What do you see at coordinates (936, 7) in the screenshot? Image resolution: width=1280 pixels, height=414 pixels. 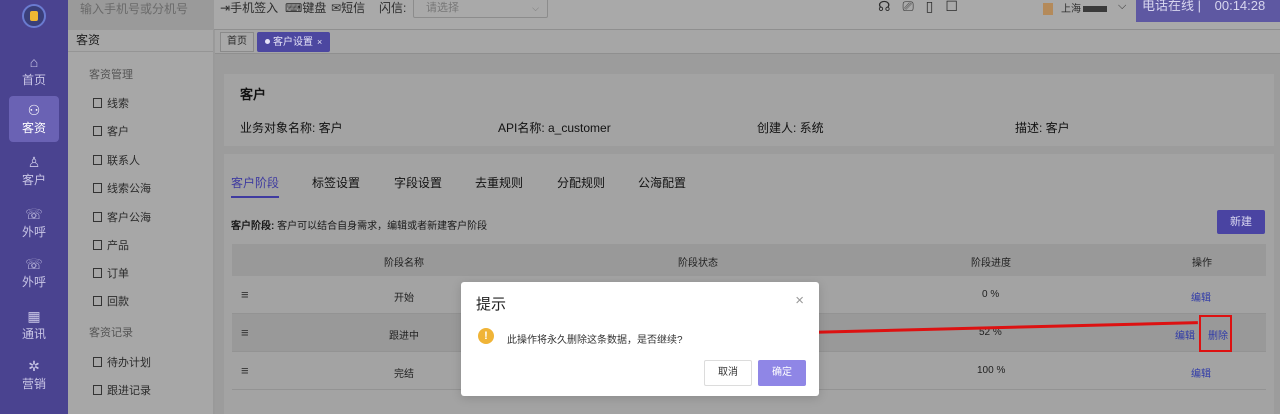 I see `book-icon: ▯` at bounding box center [936, 7].